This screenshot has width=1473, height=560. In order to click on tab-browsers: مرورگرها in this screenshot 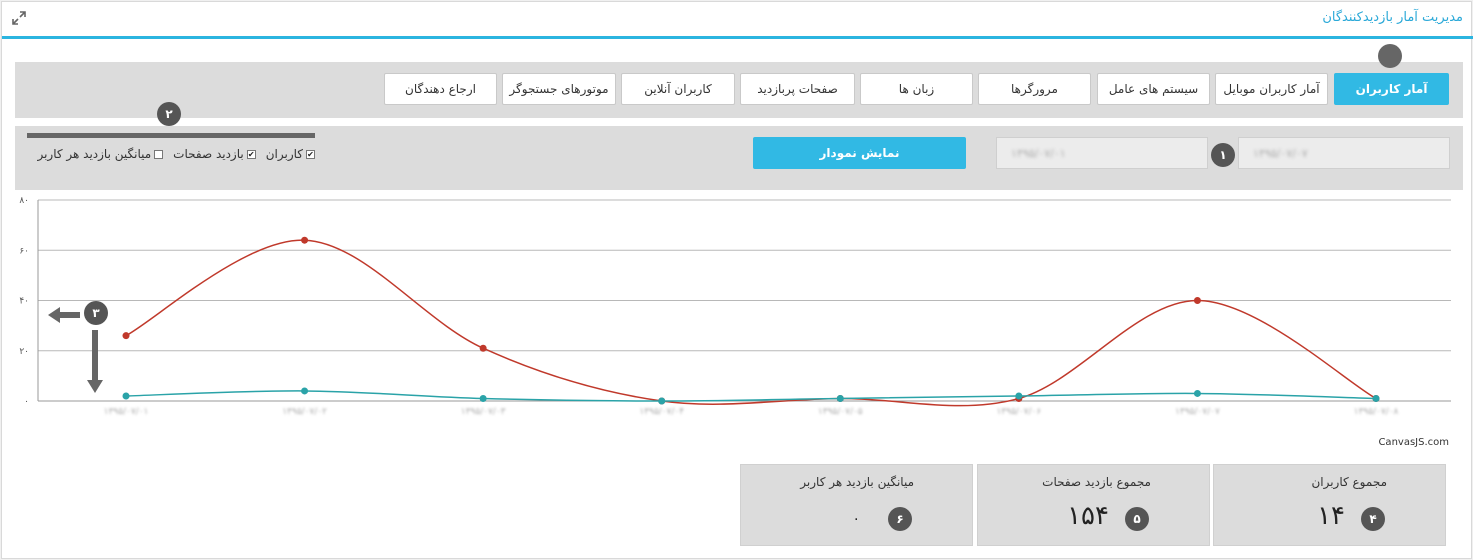, I will do `click(1034, 89)`.